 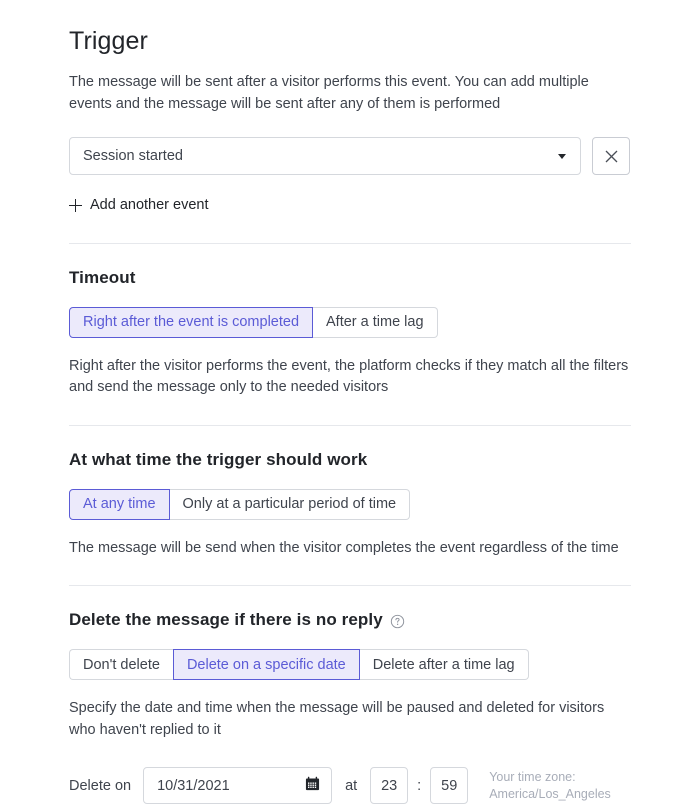 I want to click on close-icon, so click(x=611, y=156).